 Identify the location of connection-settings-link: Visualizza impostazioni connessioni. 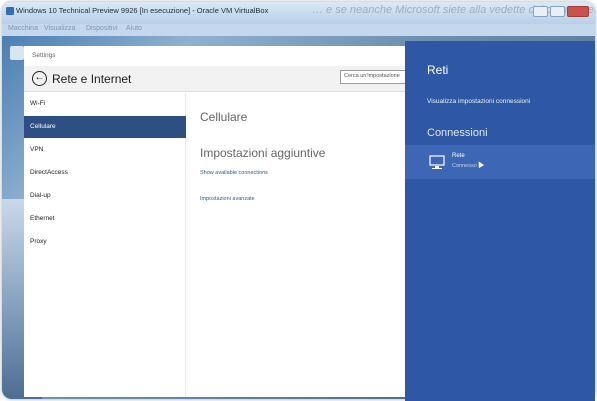
(478, 101).